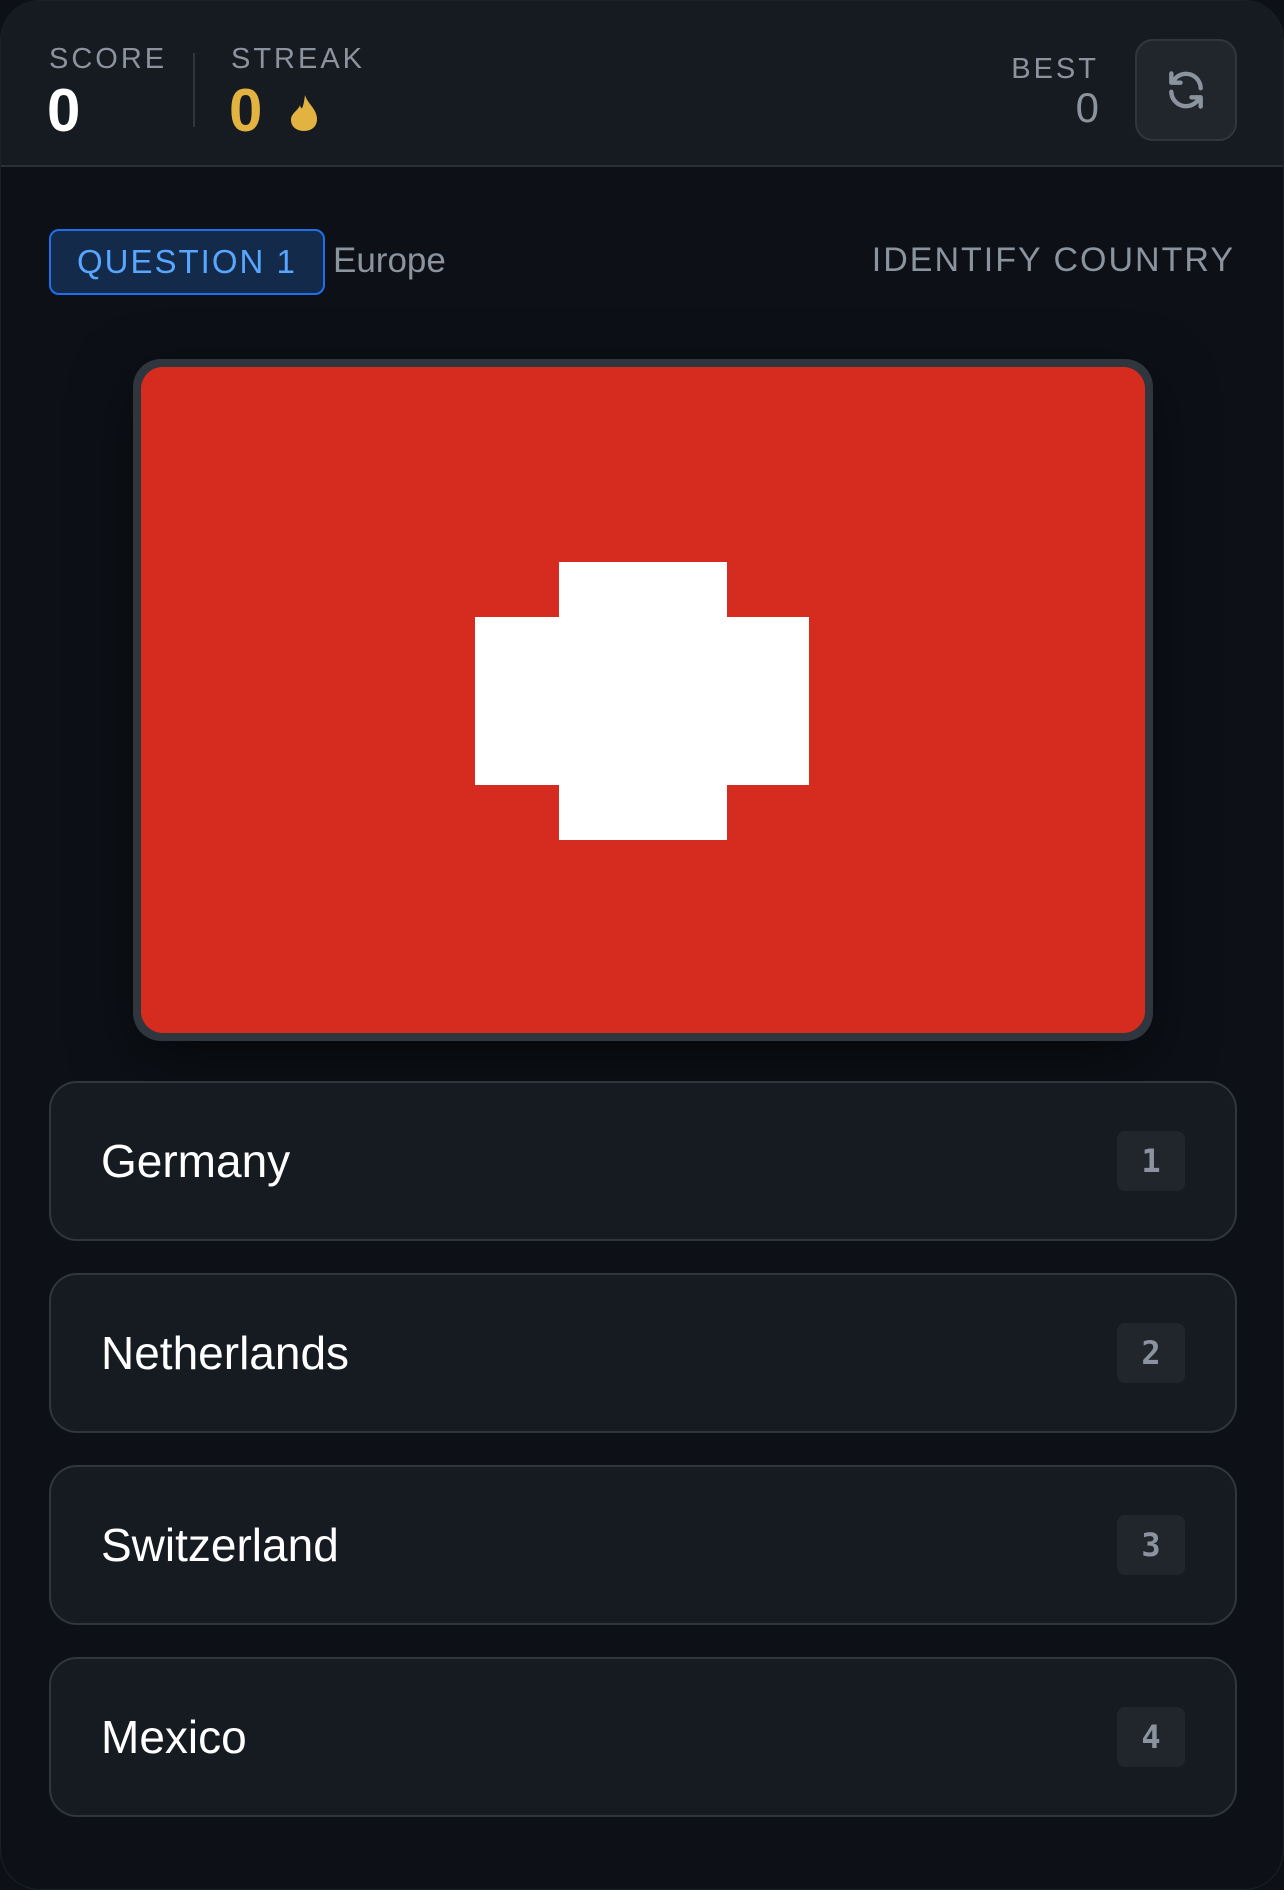 The height and width of the screenshot is (1890, 1284). I want to click on streak-label: STREAK, so click(298, 59).